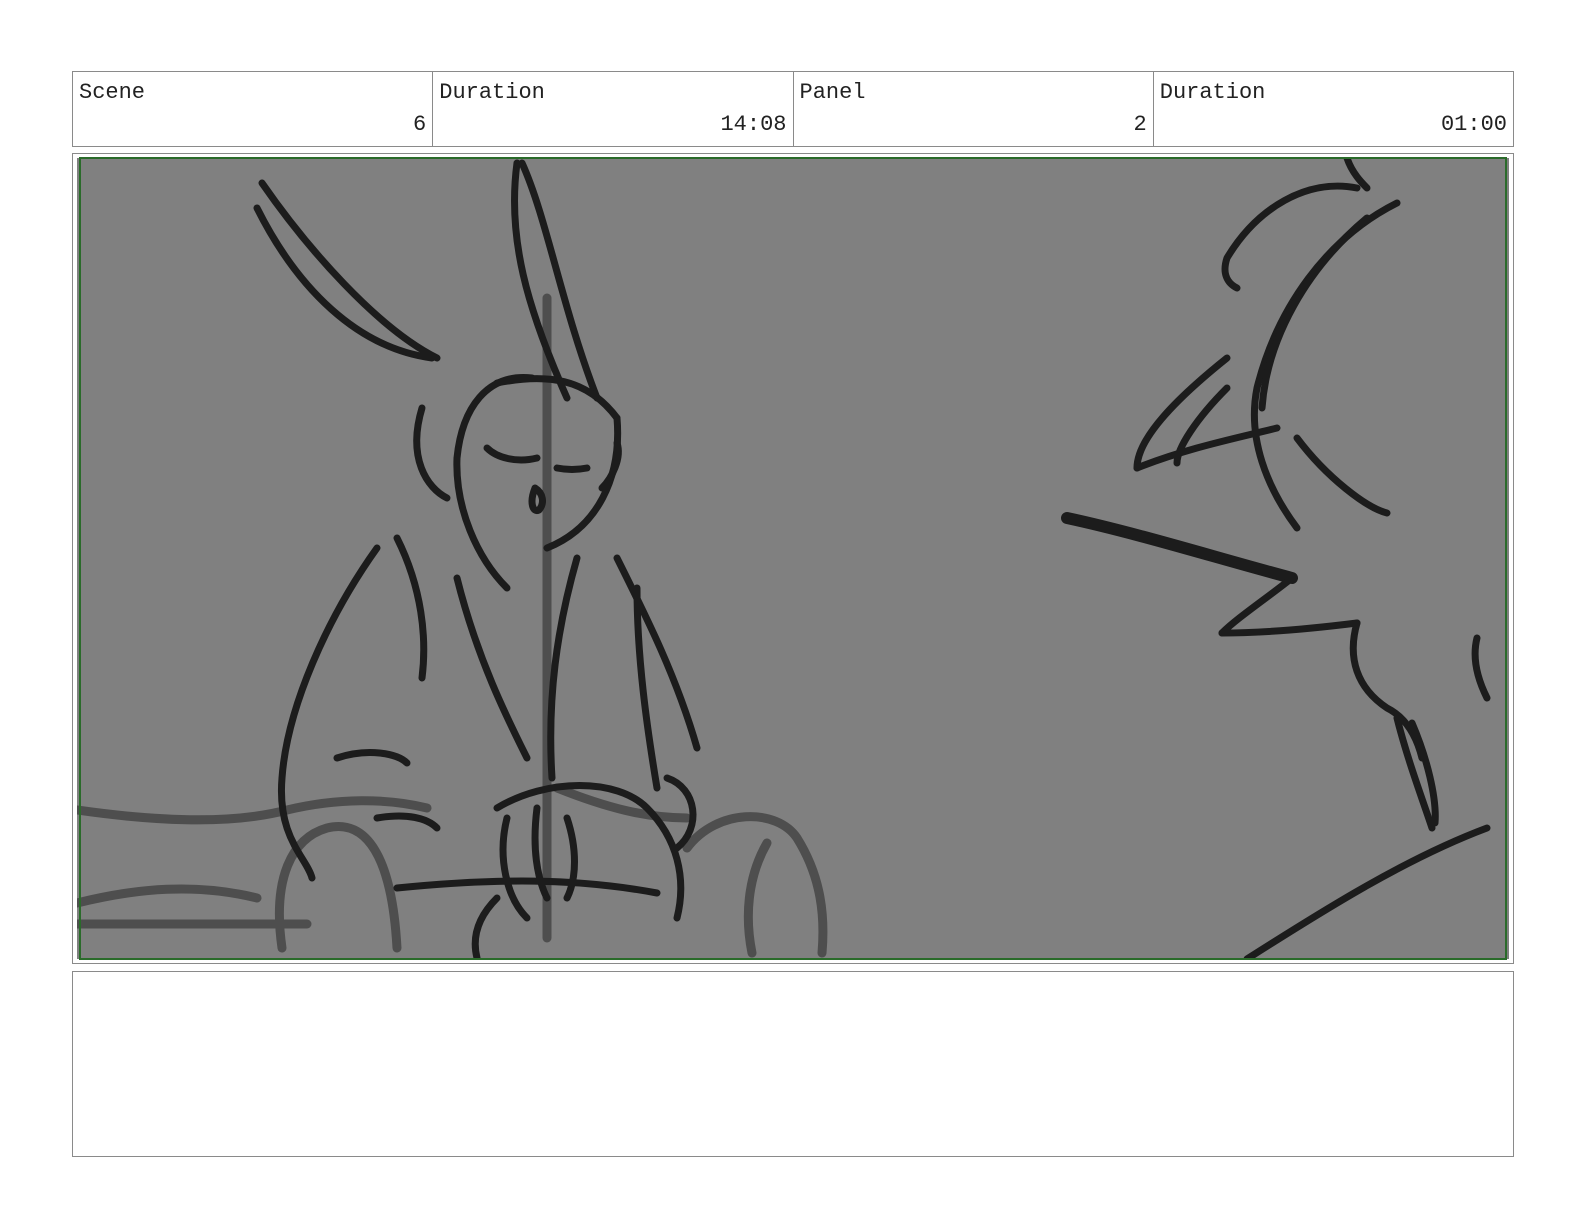 This screenshot has height=1224, width=1584. What do you see at coordinates (974, 109) in the screenshot?
I see `panel-cell: Panel 2` at bounding box center [974, 109].